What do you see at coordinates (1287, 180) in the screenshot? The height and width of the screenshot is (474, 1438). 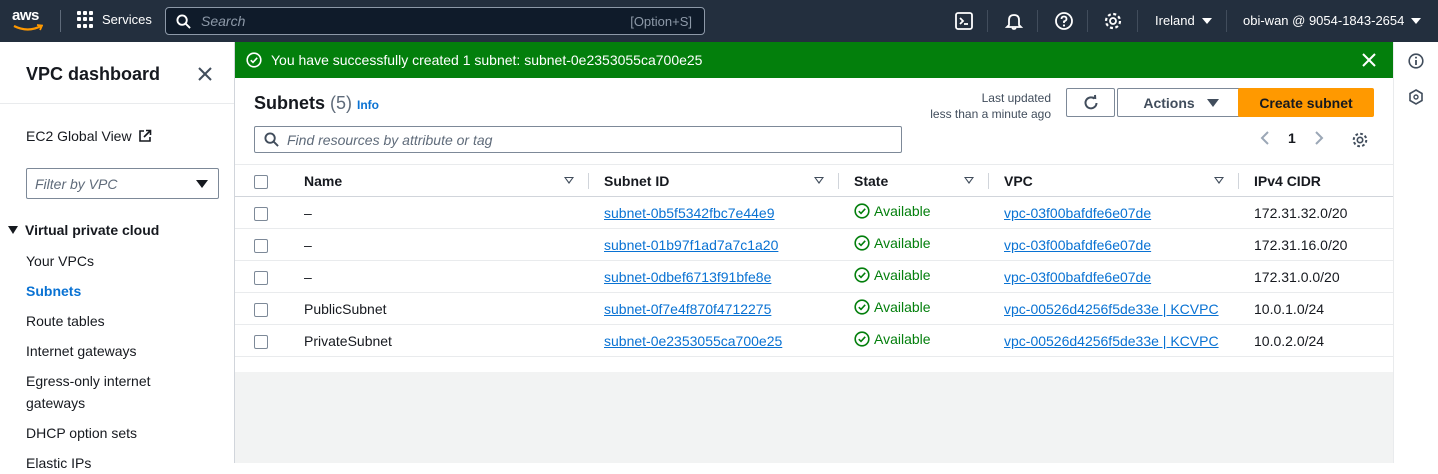 I see `column-header-label: IPv4 CIDR` at bounding box center [1287, 180].